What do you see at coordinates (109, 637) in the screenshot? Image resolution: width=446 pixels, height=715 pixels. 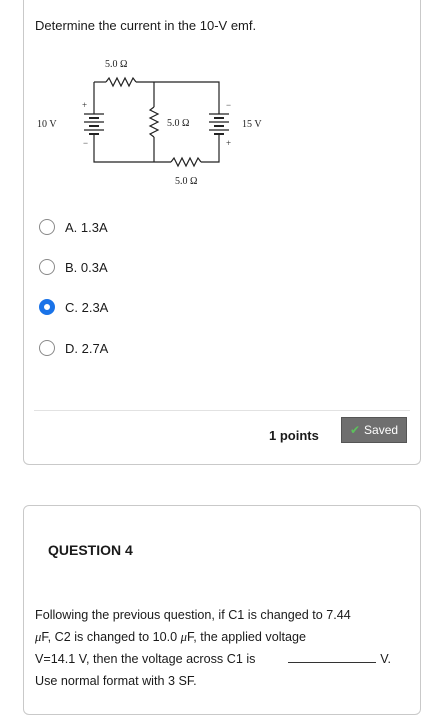 I see `q4-line-2a: F, C2 is changed to 10.0` at bounding box center [109, 637].